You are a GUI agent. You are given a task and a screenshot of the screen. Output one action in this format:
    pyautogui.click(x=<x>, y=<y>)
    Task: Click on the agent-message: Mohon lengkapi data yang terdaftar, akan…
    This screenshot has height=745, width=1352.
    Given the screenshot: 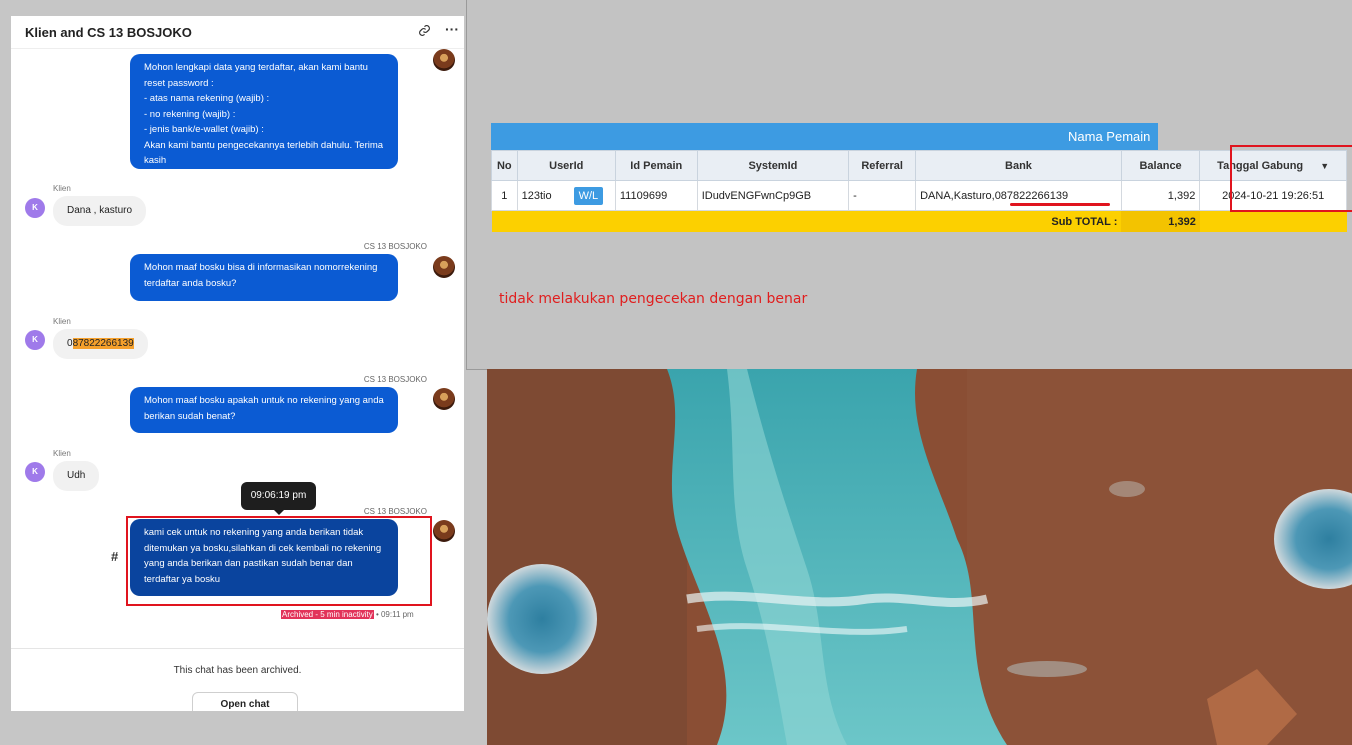 What is the action you would take?
    pyautogui.click(x=264, y=111)
    